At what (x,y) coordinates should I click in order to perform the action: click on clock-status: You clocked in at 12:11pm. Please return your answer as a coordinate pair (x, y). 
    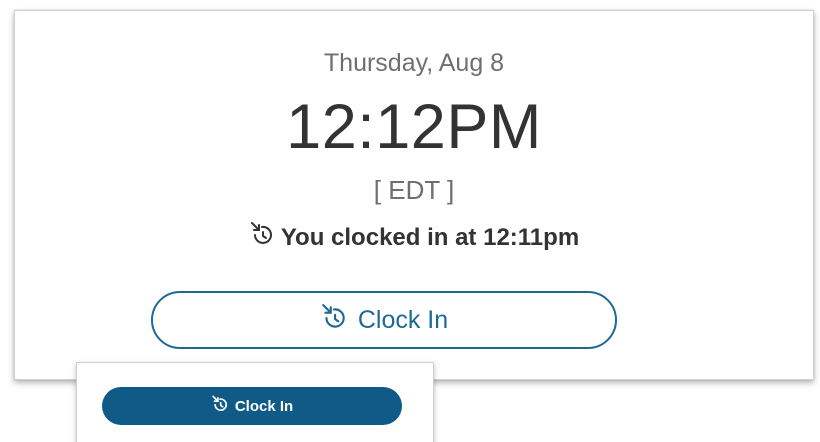
    Looking at the image, I should click on (414, 237).